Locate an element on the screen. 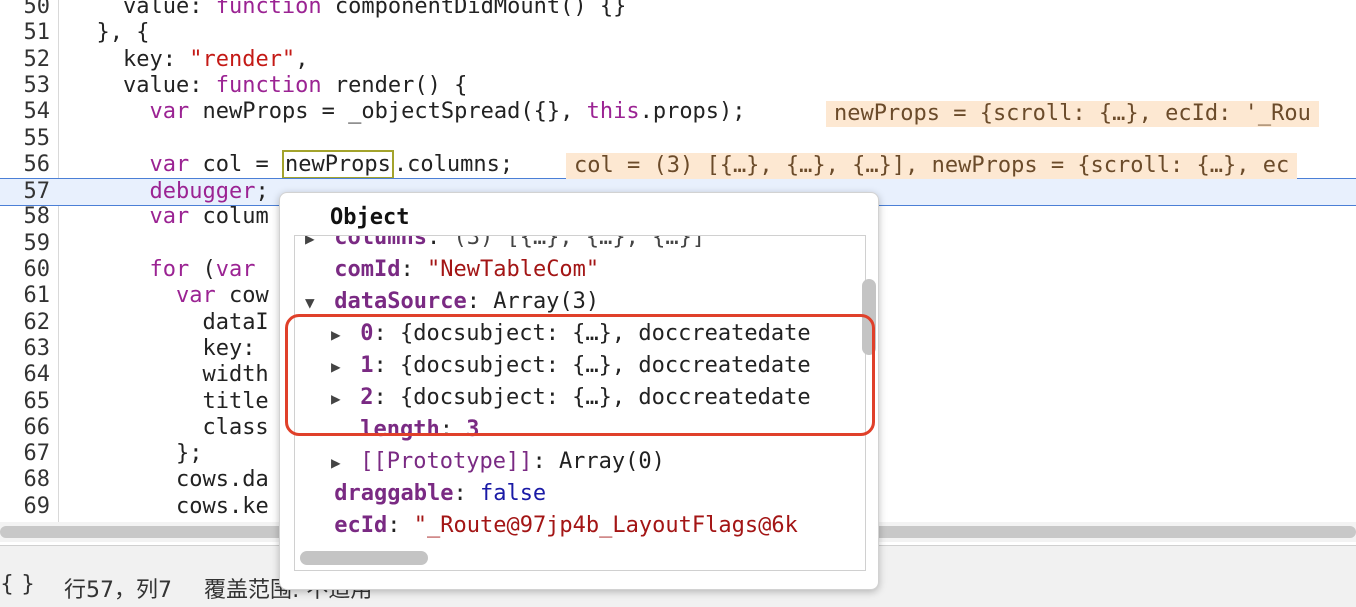 Image resolution: width=1356 pixels, height=607 pixels. line-number: 52 is located at coordinates (25, 60).